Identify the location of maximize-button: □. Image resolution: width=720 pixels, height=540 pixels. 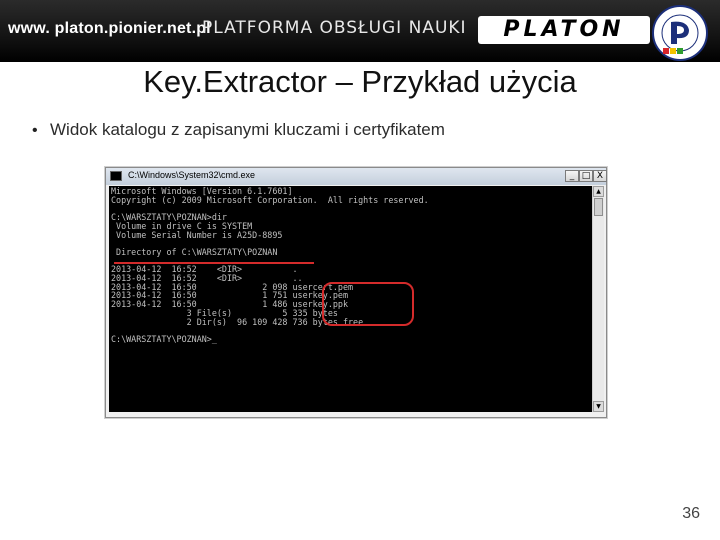
(586, 176).